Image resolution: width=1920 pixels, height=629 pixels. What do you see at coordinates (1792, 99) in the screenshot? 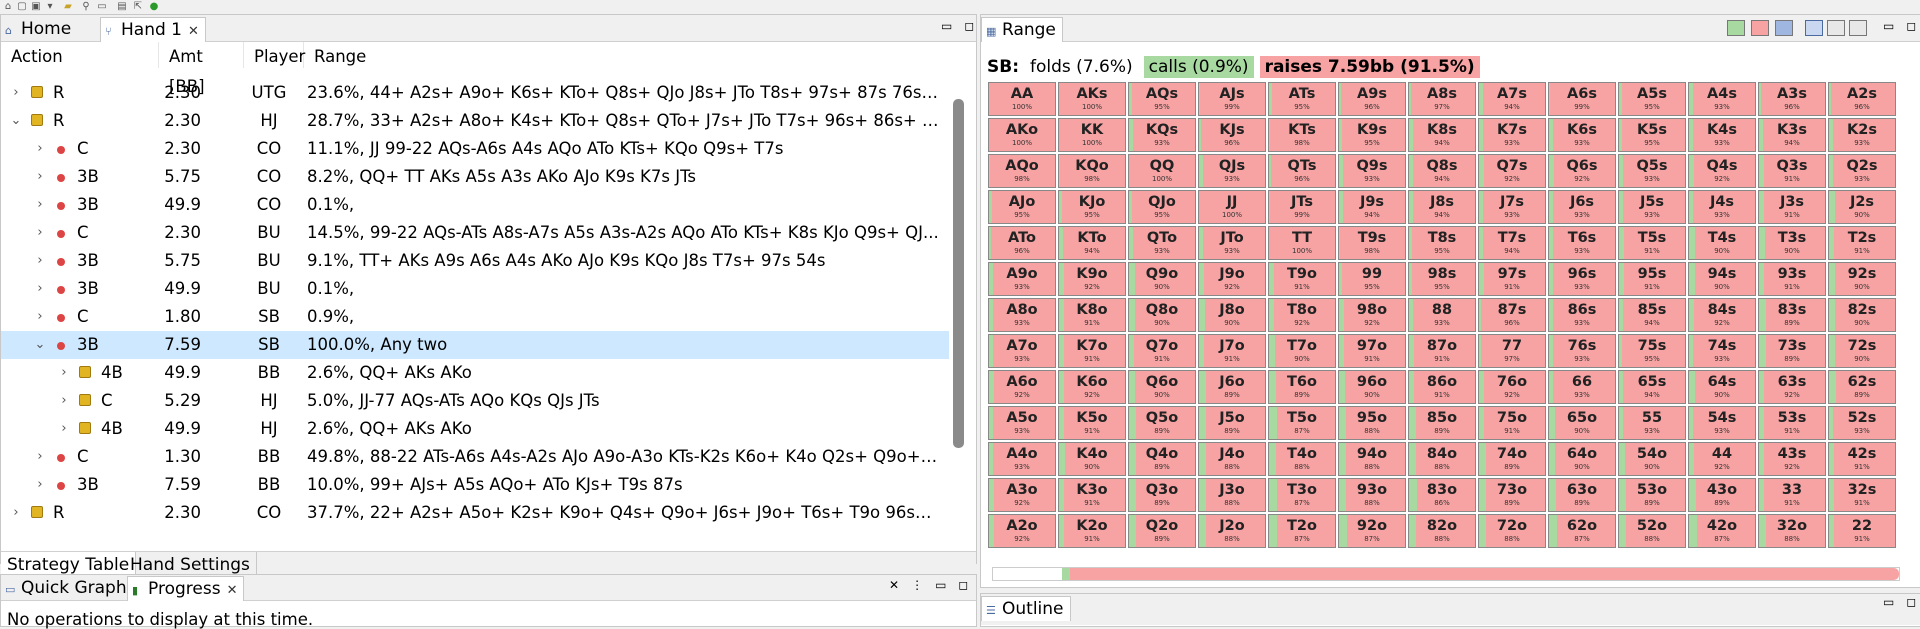
I see `hand-cell-A3s: A3s 96%` at bounding box center [1792, 99].